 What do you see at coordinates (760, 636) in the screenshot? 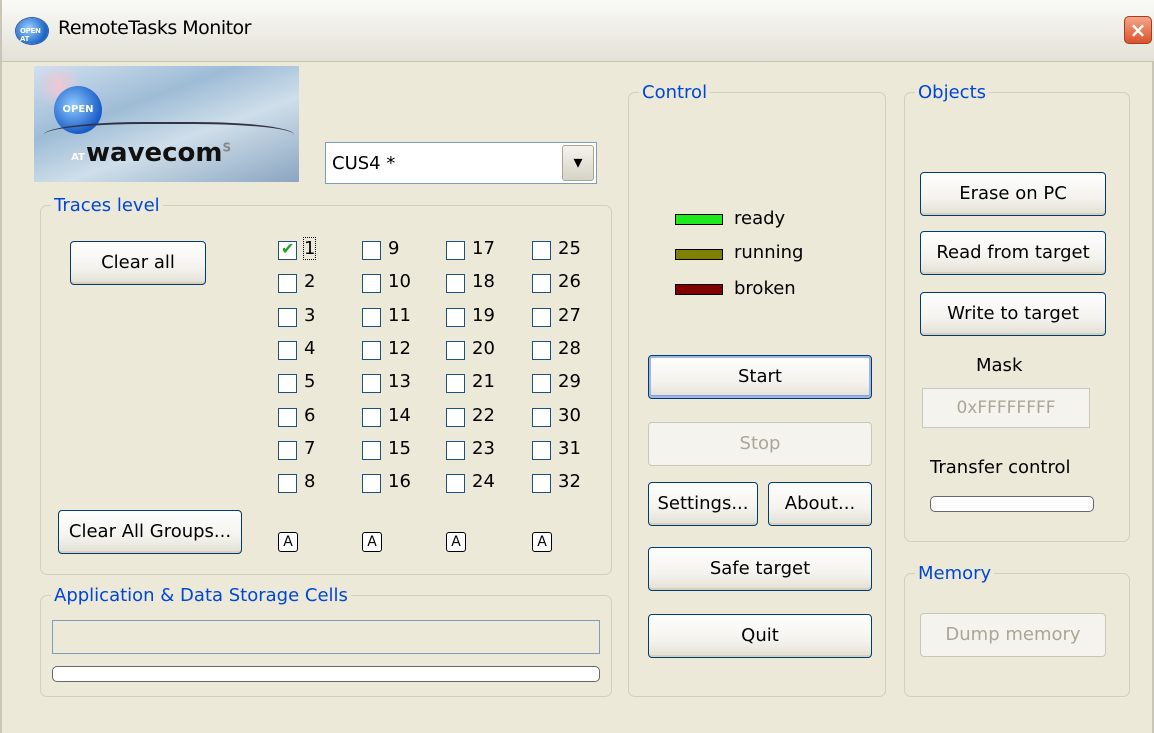
I see `quit-button: Quit` at bounding box center [760, 636].